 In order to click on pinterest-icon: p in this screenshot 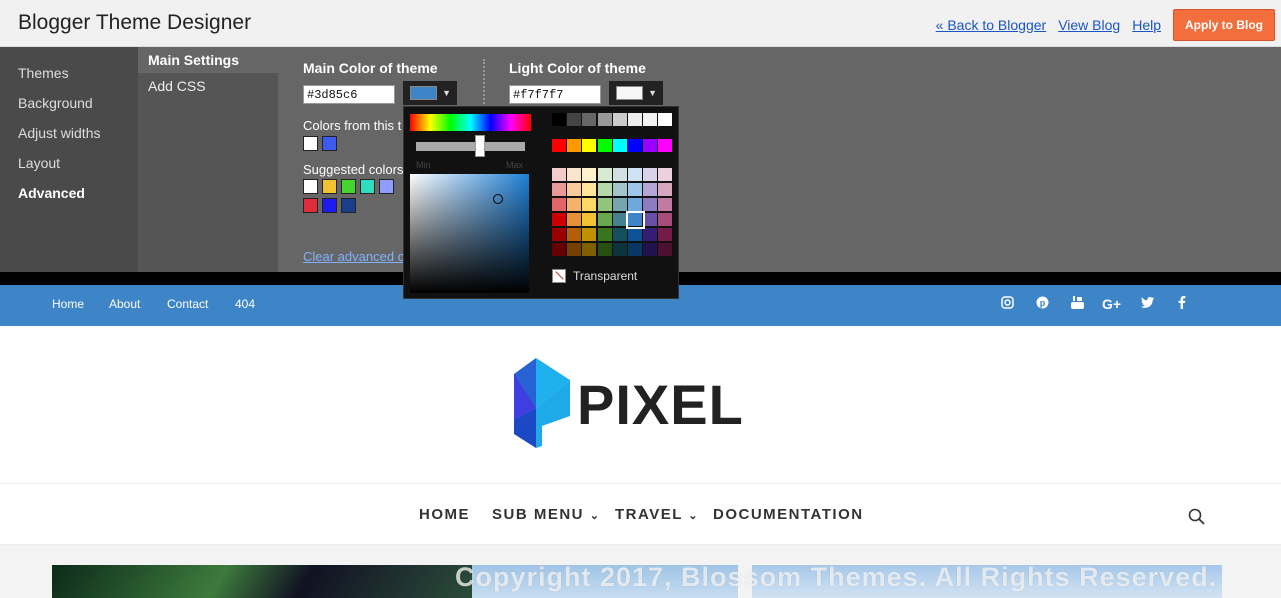, I will do `click(1042, 304)`.